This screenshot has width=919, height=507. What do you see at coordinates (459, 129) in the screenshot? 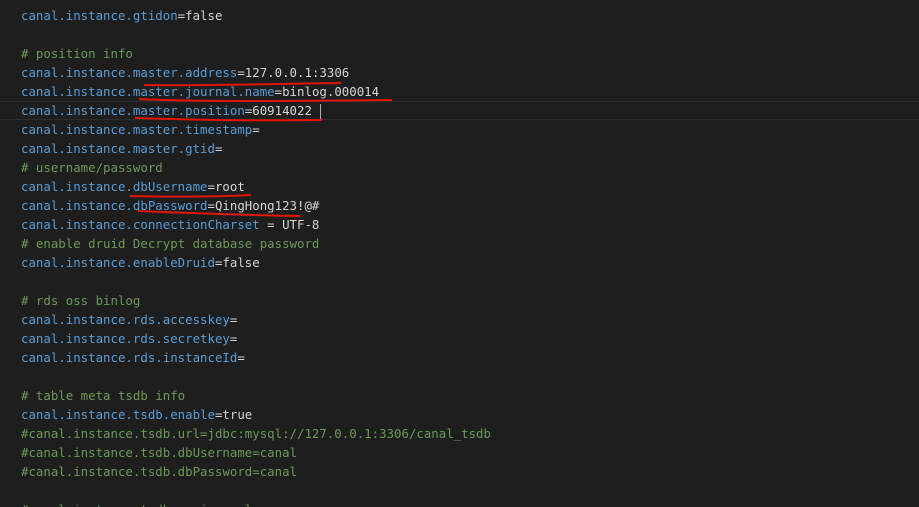
I see `code-line: canal.instance.master.timestamp=` at bounding box center [459, 129].